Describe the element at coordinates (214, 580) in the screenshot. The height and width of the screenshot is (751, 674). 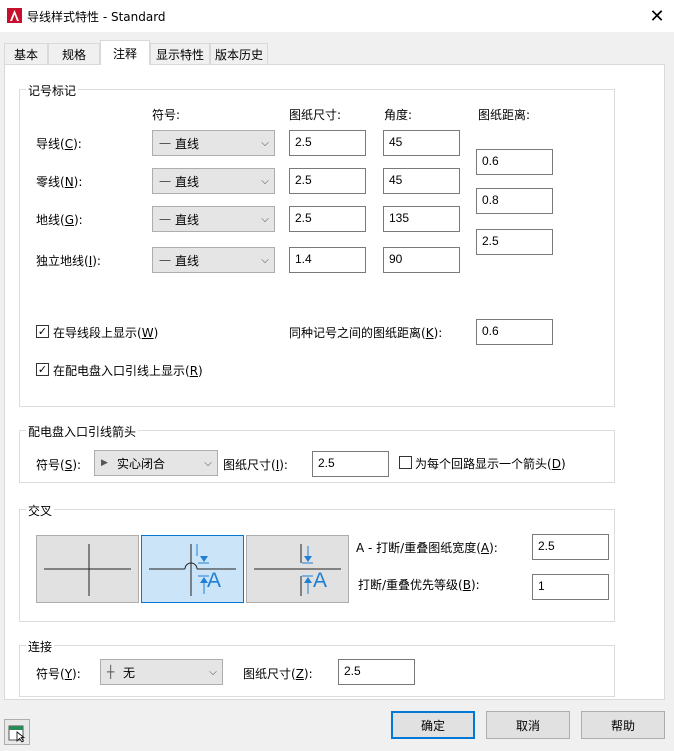
I see `crossing-hop-letter: A` at that location.